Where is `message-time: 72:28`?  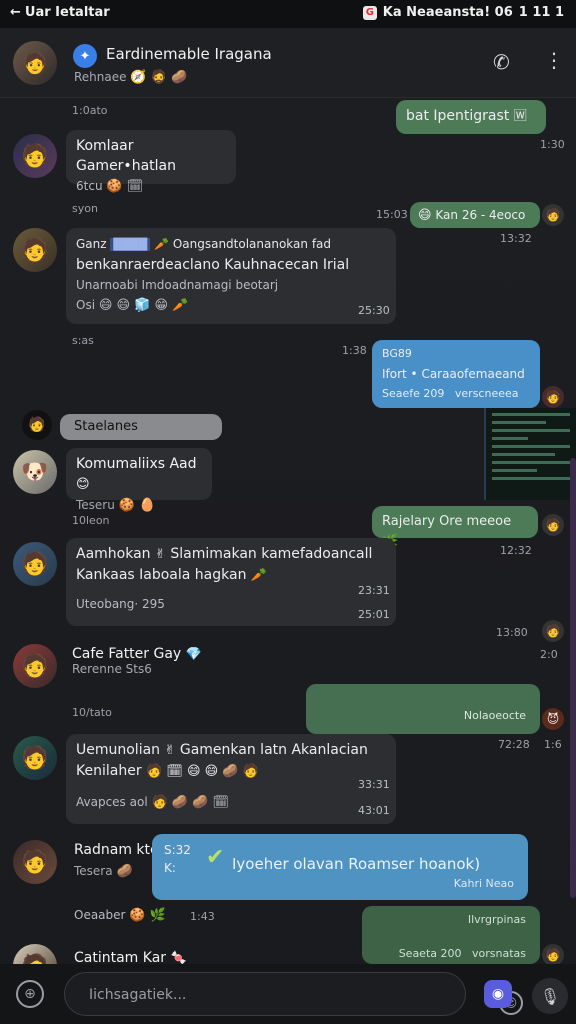 message-time: 72:28 is located at coordinates (514, 744).